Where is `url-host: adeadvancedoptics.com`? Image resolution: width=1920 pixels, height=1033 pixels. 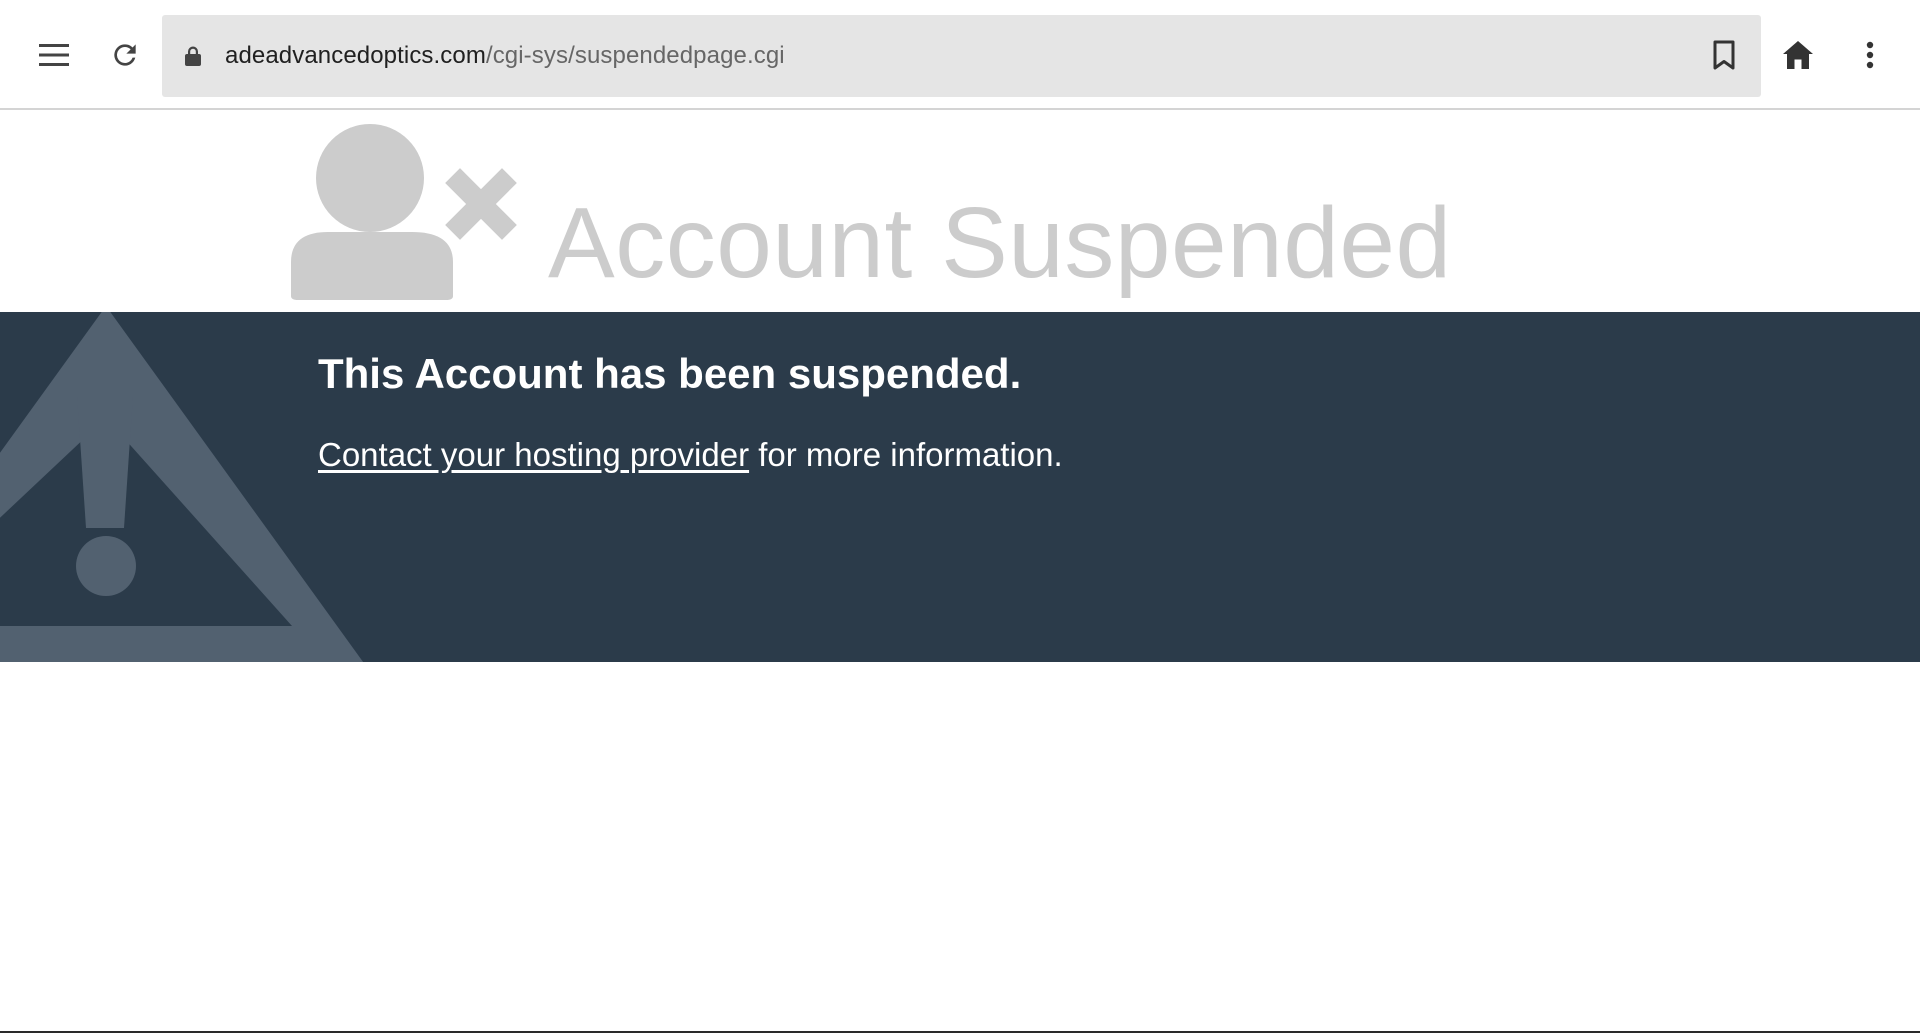
url-host: adeadvancedoptics.com is located at coordinates (355, 55).